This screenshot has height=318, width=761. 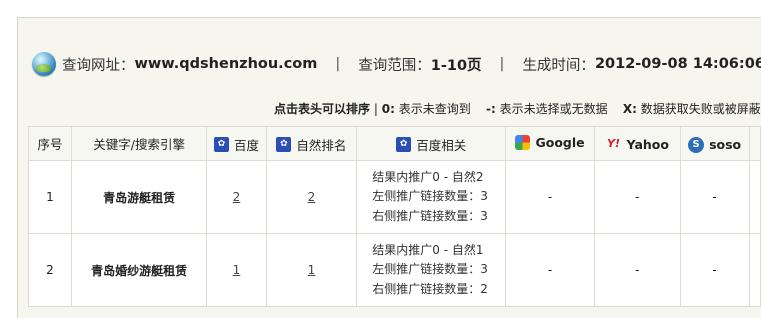 What do you see at coordinates (388, 109) in the screenshot?
I see `legend-zero-key: 0:` at bounding box center [388, 109].